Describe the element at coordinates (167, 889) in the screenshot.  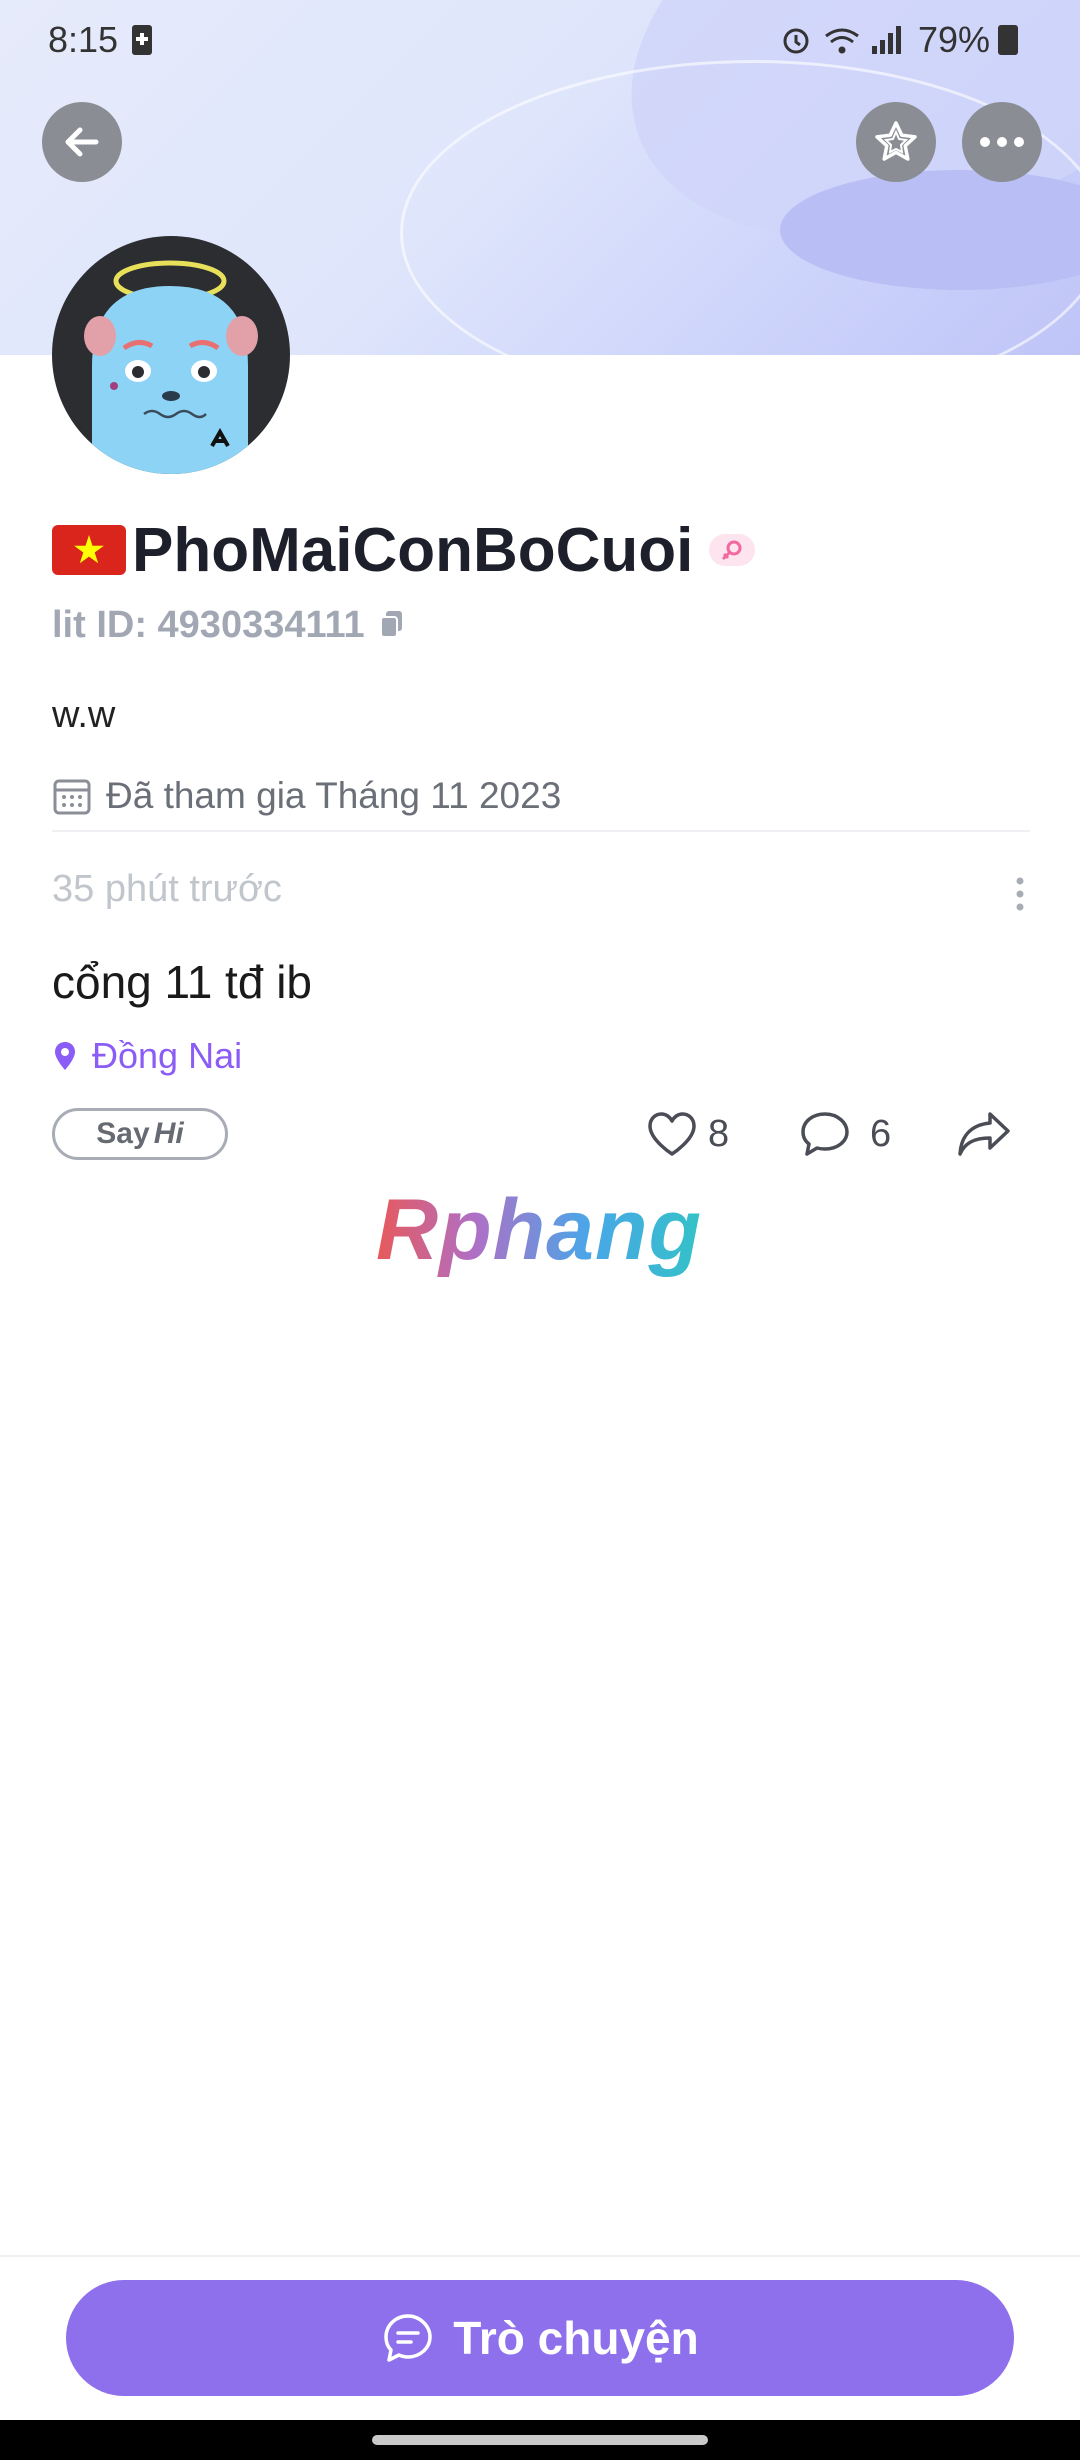
I see `post-time: 35 phút trước` at that location.